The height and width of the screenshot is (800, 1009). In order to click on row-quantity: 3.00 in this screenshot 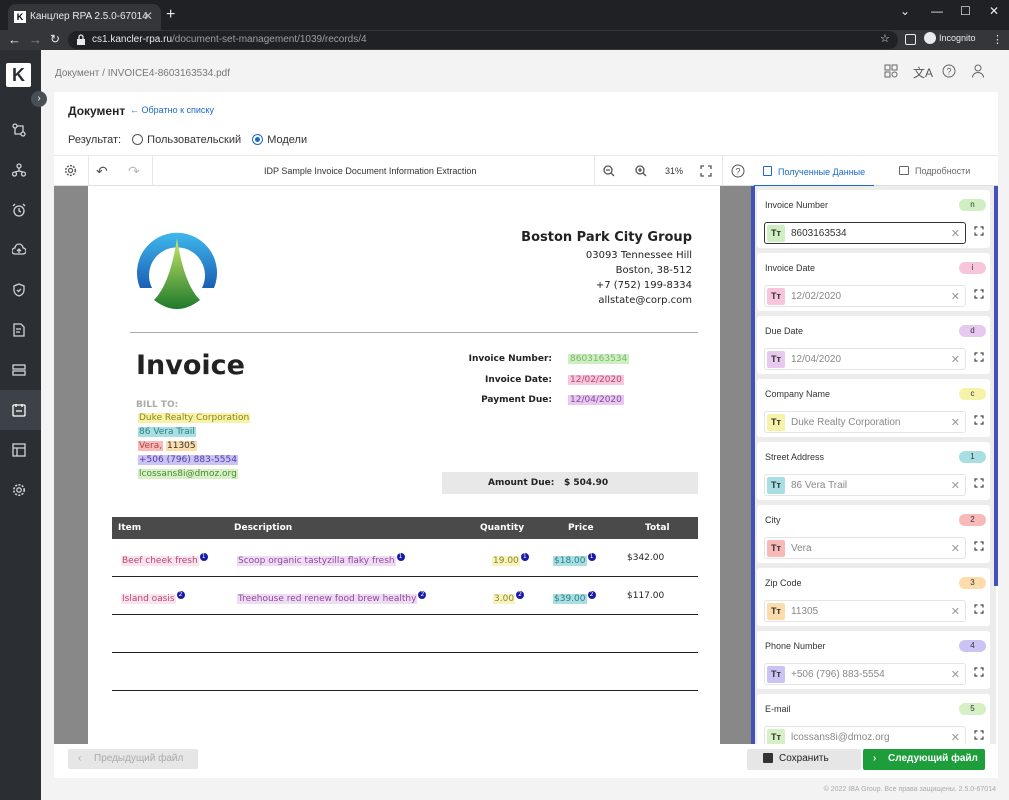, I will do `click(504, 599)`.